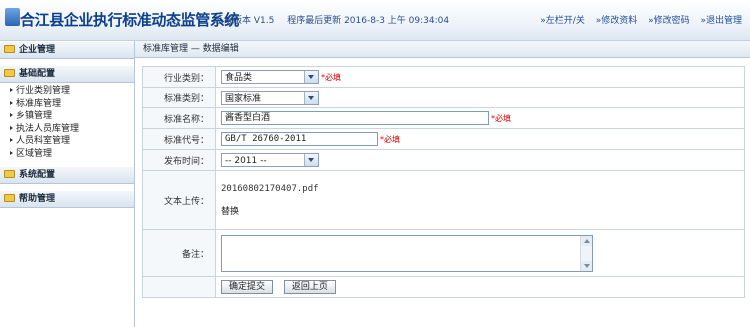 This screenshot has height=327, width=750. What do you see at coordinates (179, 287) in the screenshot?
I see `actions-label-cell` at bounding box center [179, 287].